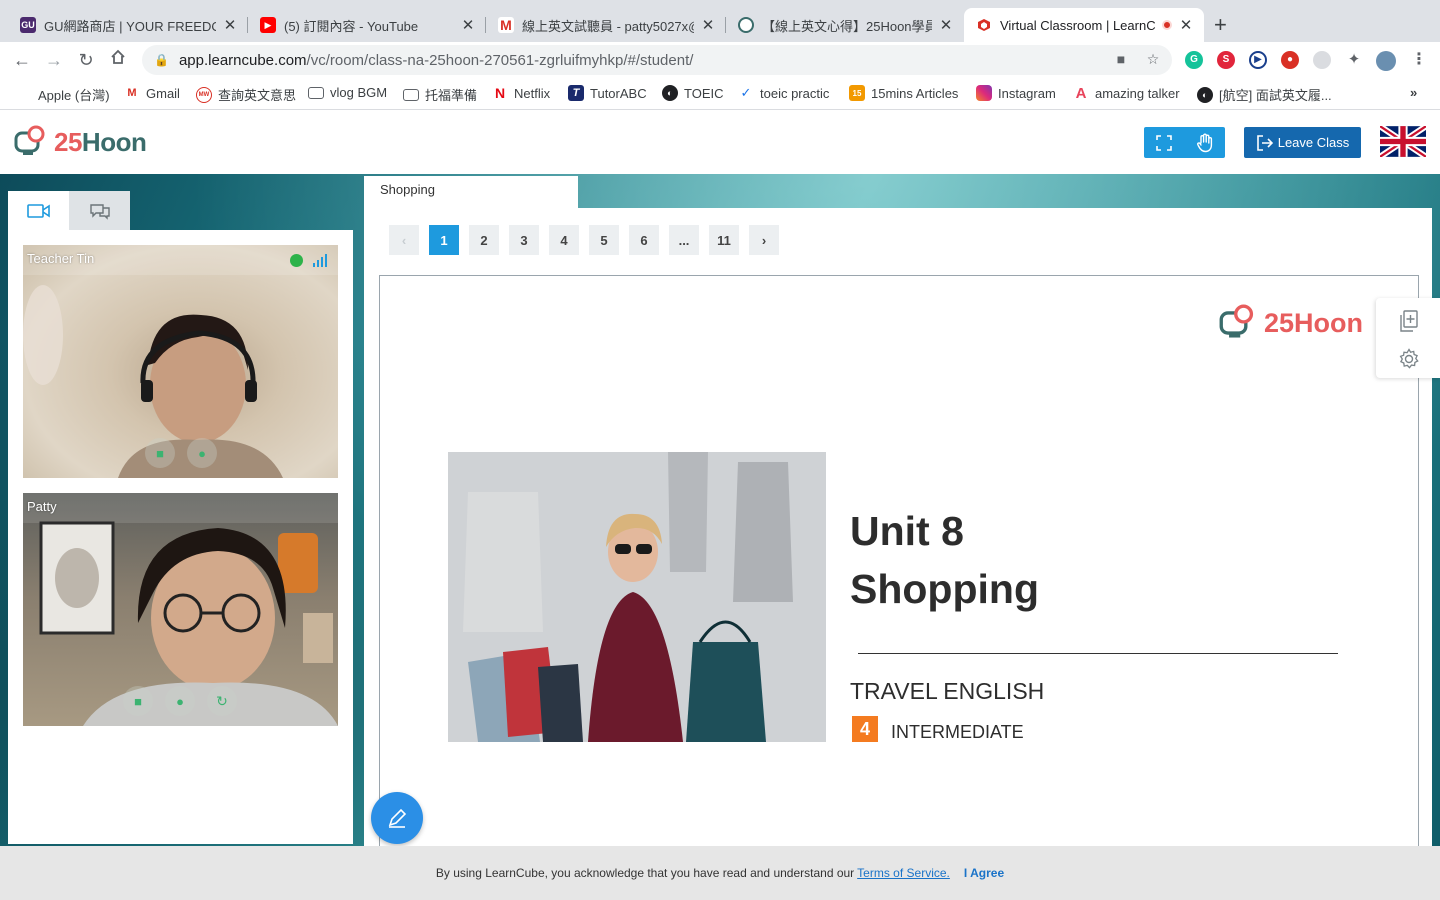 The image size is (1440, 900). What do you see at coordinates (1084, 25) in the screenshot?
I see `browser-tab-active: Virtual Classroom | LearnC ✕` at bounding box center [1084, 25].